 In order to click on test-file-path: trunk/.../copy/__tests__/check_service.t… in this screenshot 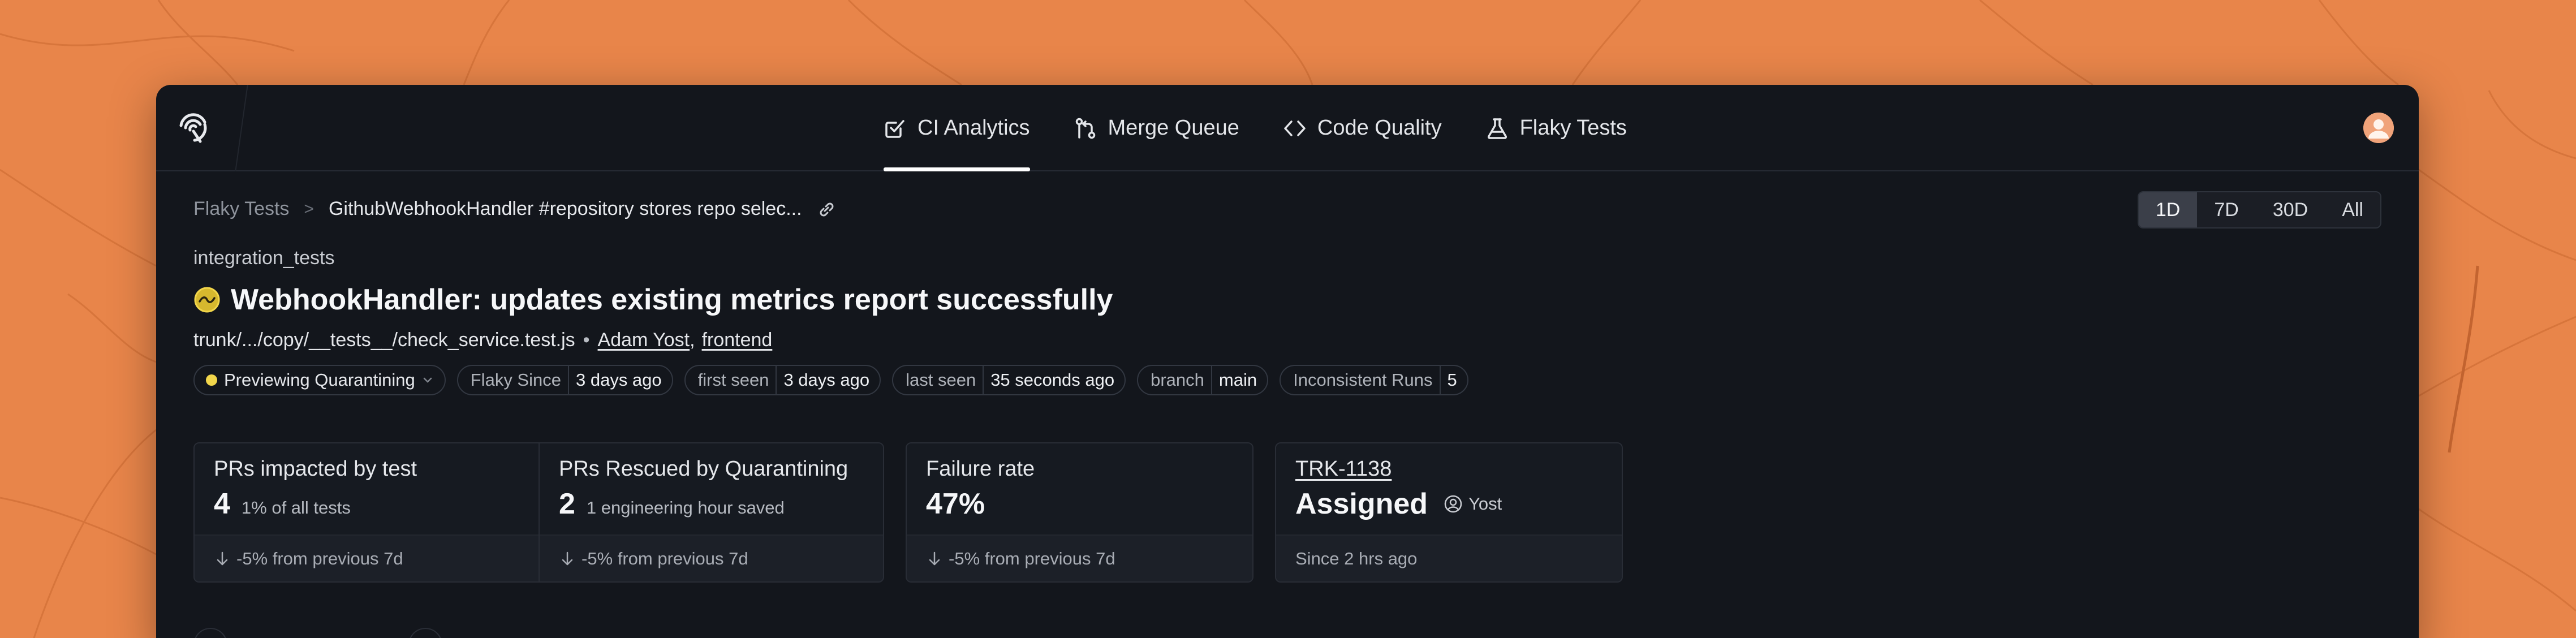, I will do `click(384, 340)`.